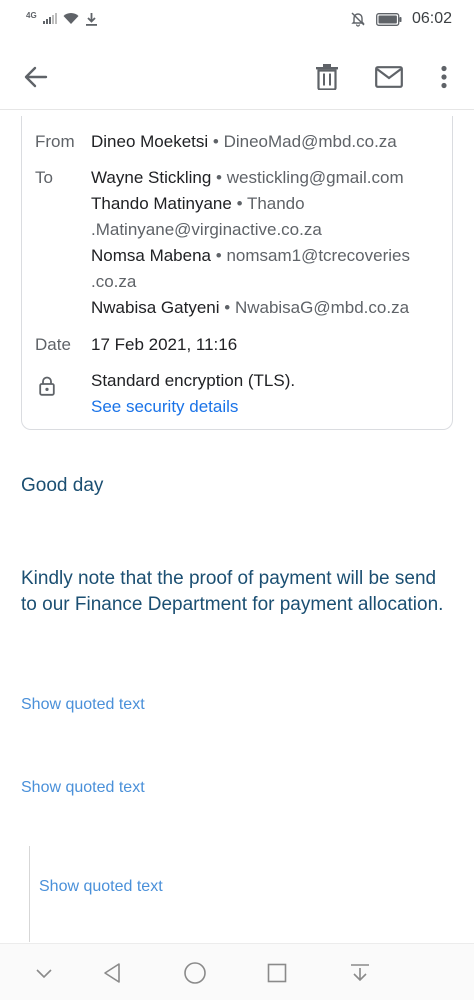  What do you see at coordinates (161, 203) in the screenshot?
I see `recipient-name: Thando Matinyane` at bounding box center [161, 203].